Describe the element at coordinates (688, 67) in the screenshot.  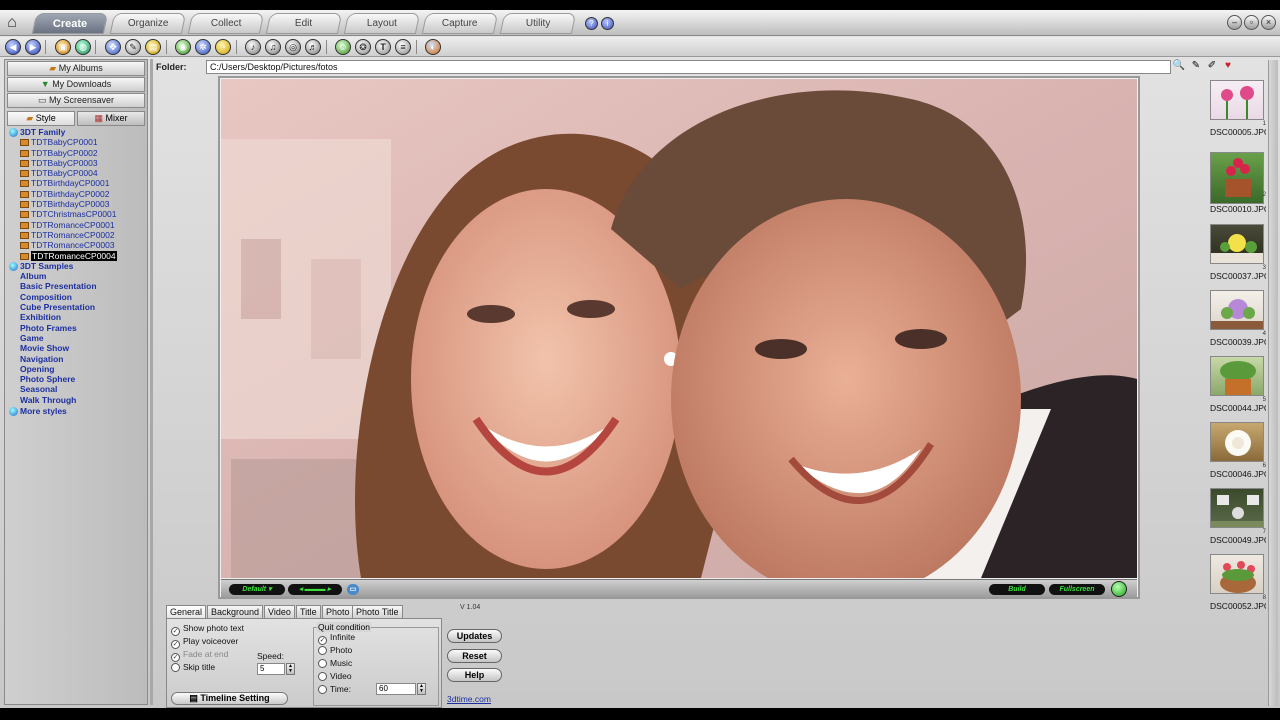
I see `folder-path-input: C:/Users/Desktop/Pictures/fotos` at that location.